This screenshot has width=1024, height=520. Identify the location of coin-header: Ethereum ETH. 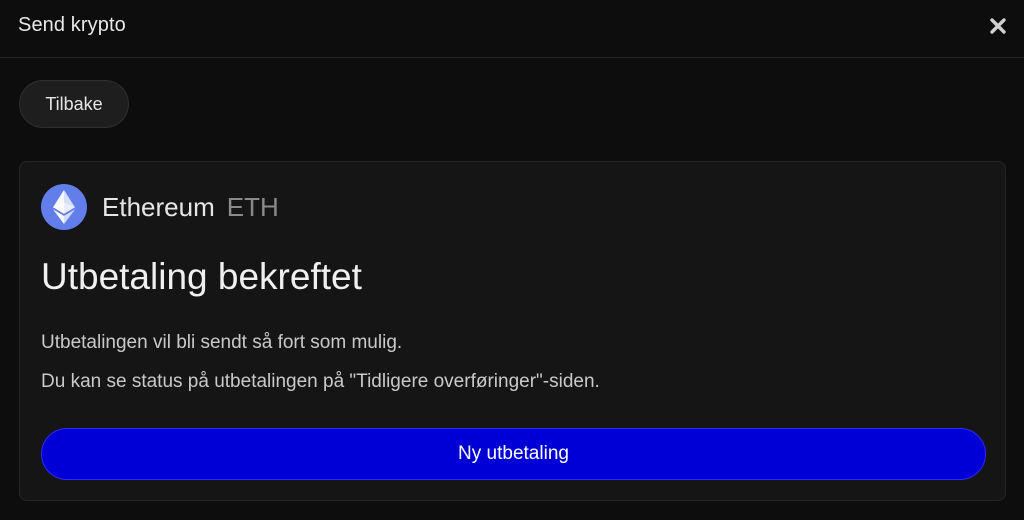
(160, 207).